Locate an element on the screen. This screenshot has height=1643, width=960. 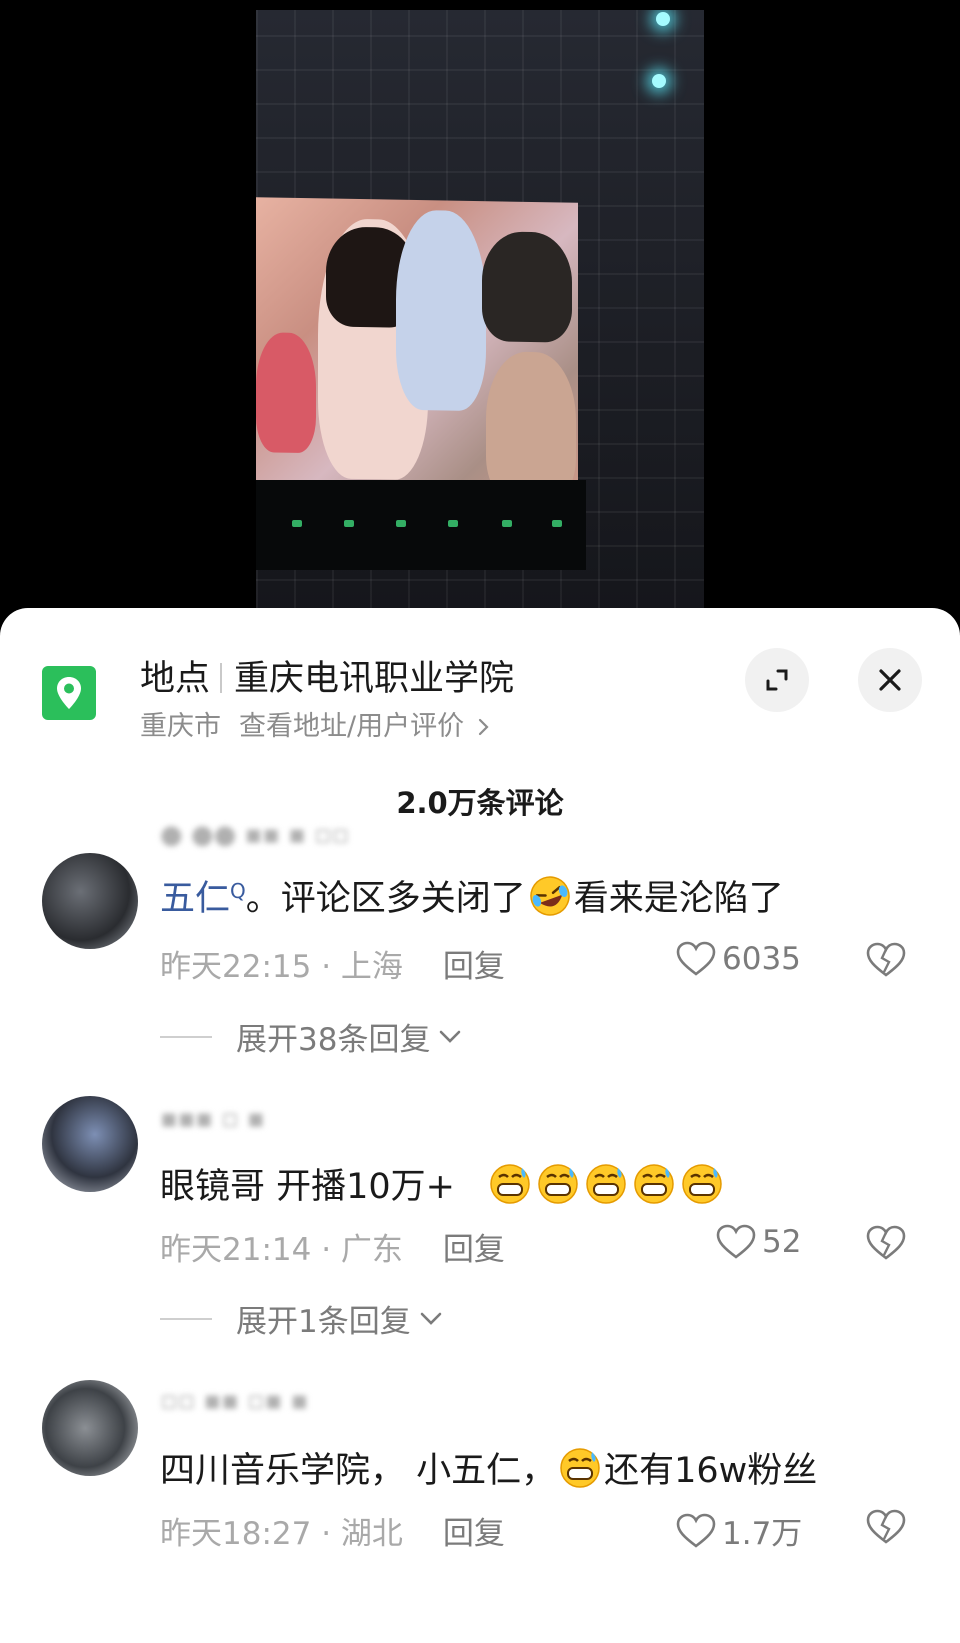
comment-meta: 昨天21:14 · 广东 回复 is located at coordinates (332, 1250).